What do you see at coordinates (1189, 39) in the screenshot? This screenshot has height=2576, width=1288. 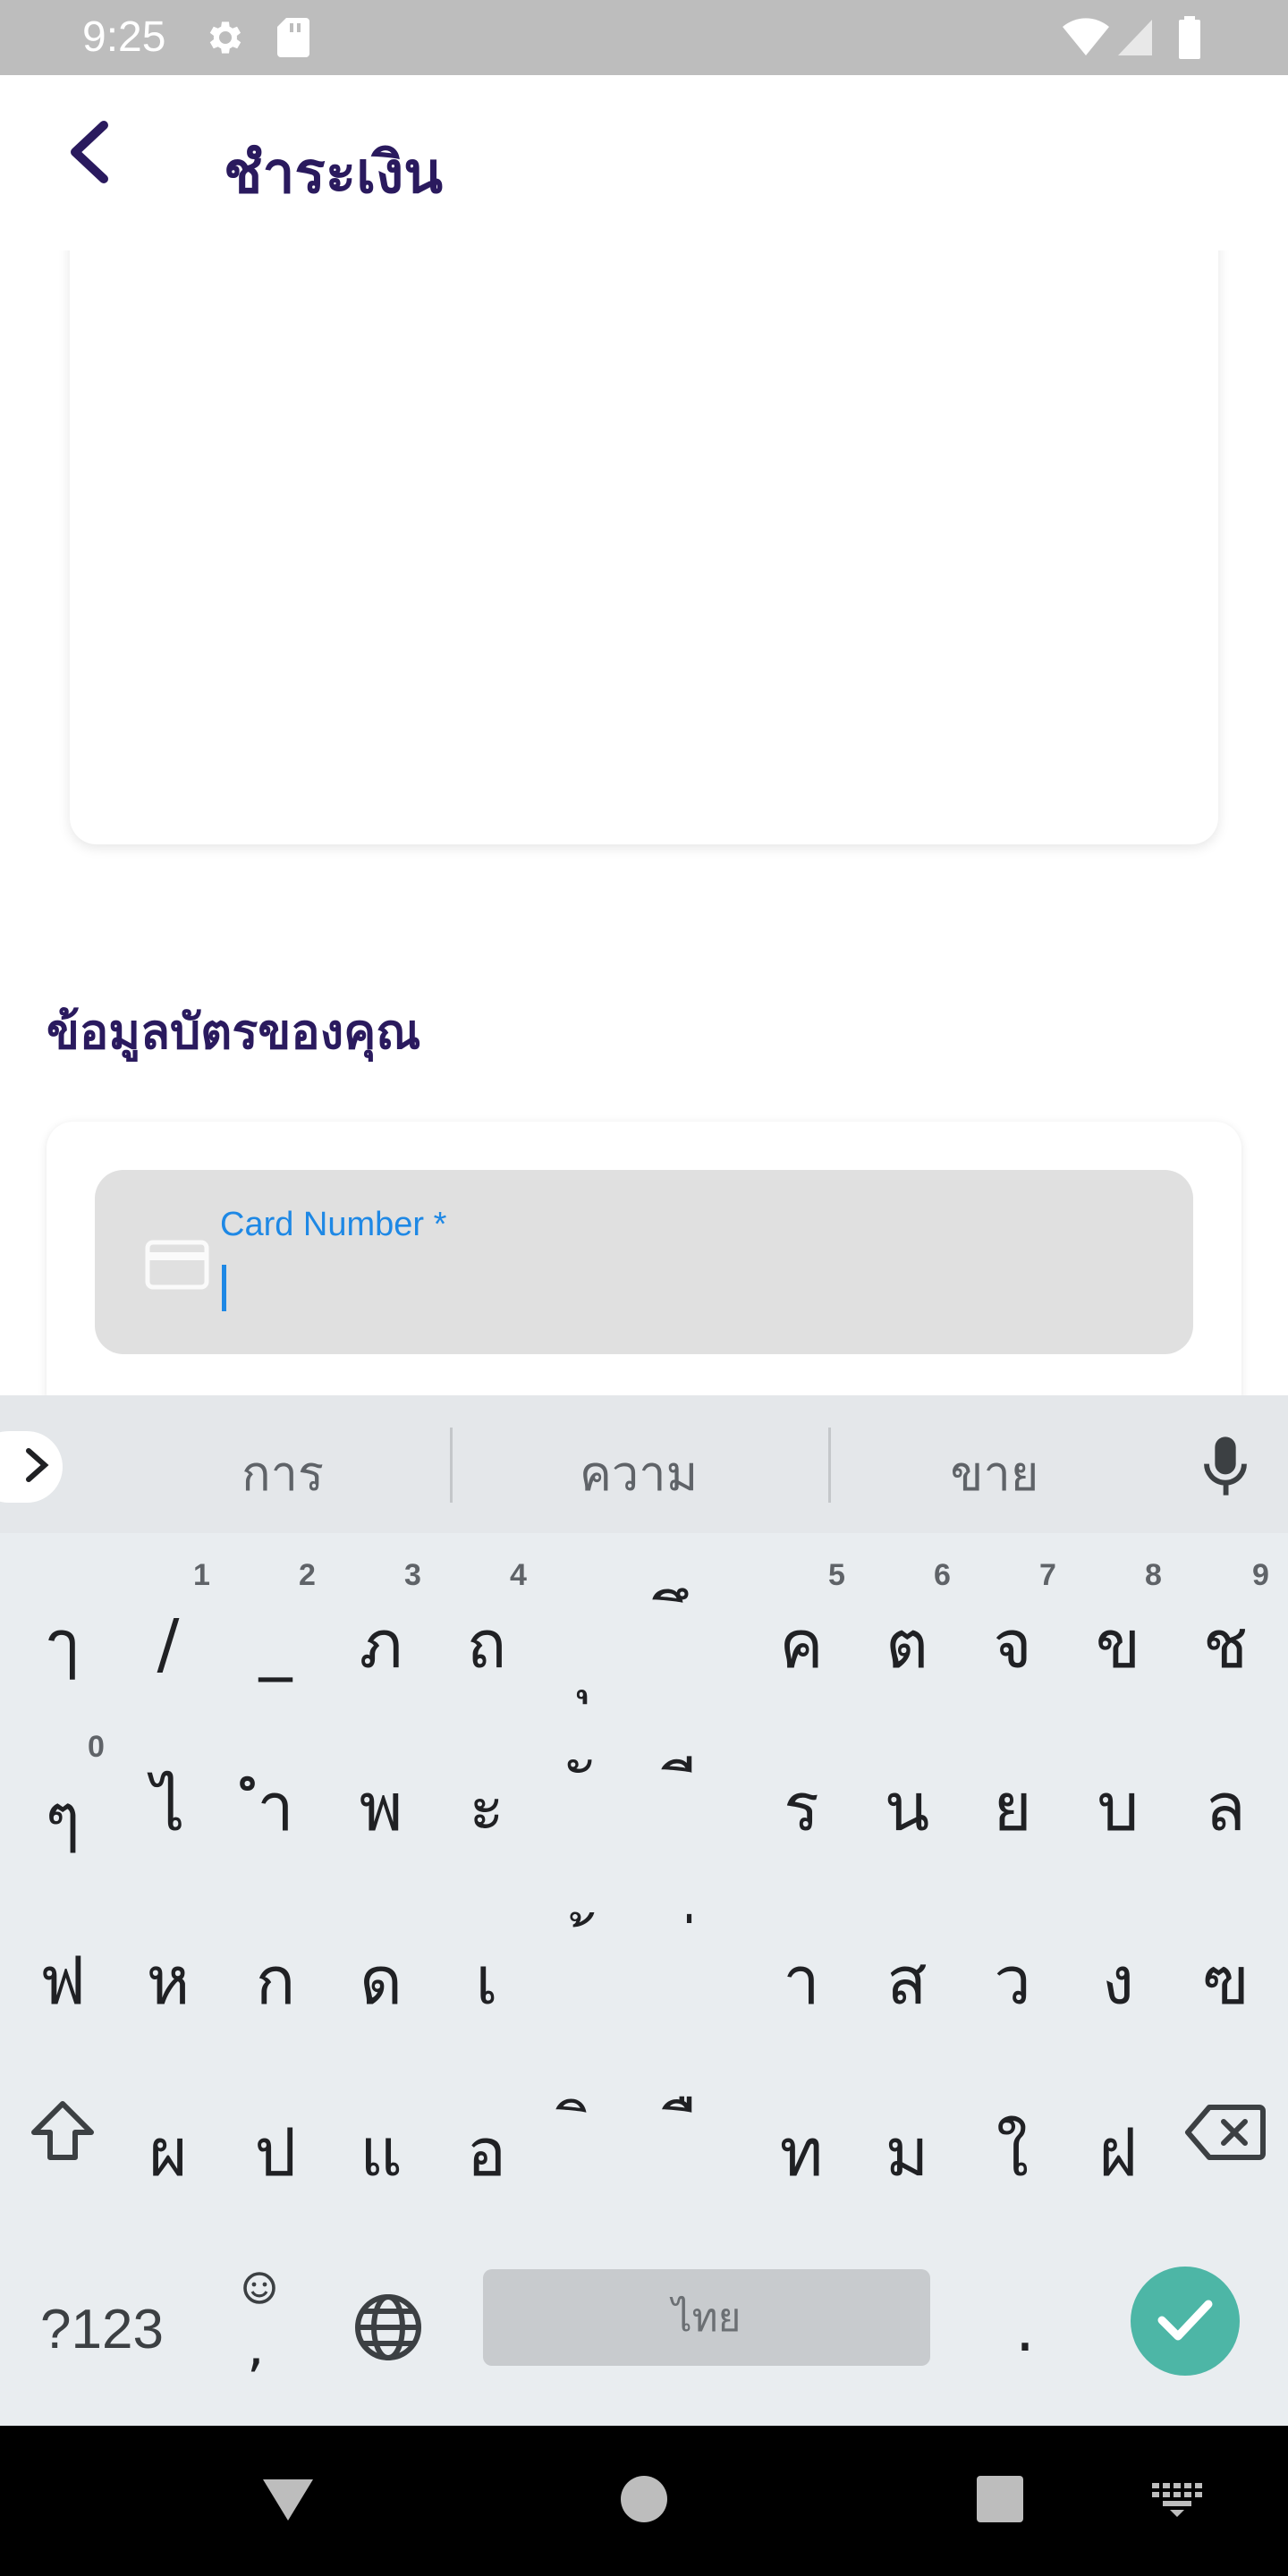 I see `battery-icon` at bounding box center [1189, 39].